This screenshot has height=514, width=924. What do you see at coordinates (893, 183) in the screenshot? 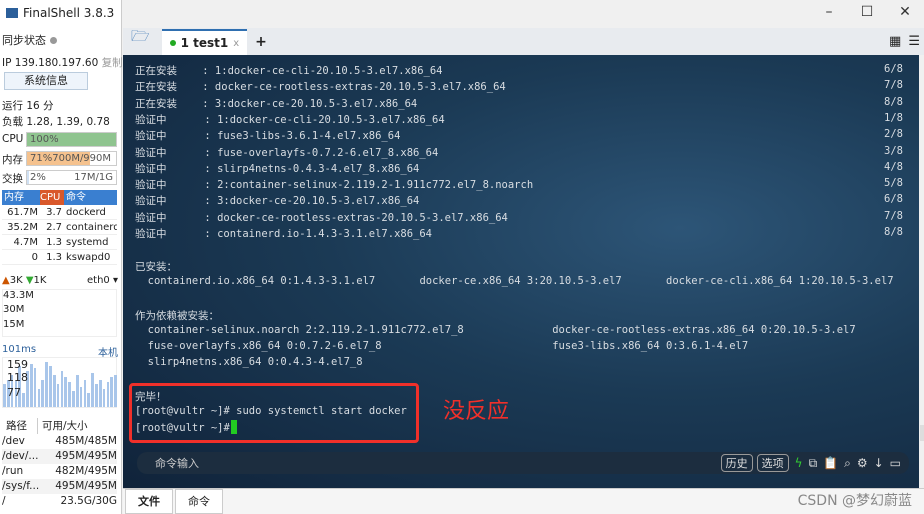
I see `progress-count: 5/8` at bounding box center [893, 183].